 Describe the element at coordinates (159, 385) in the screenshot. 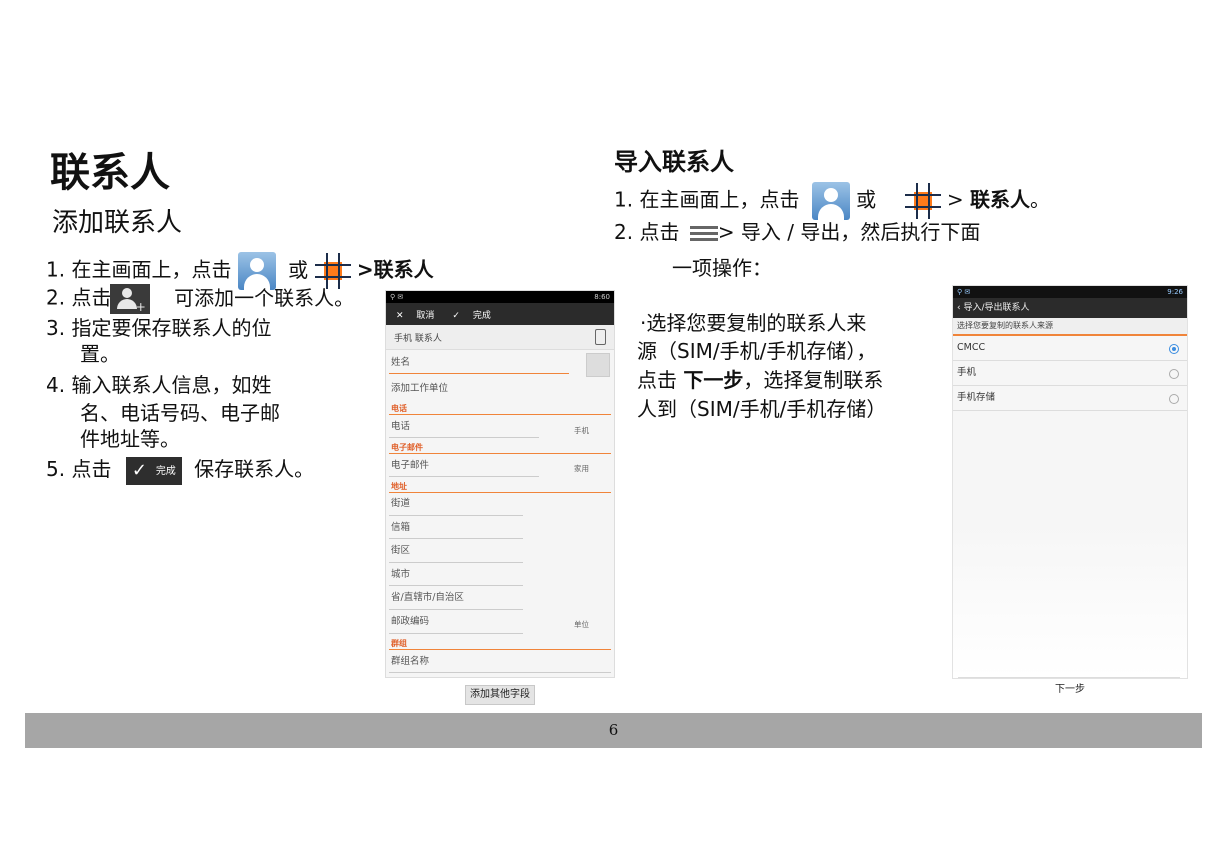

I see `step-4-line-1: 4. 输入联系人信息，如姓` at that location.